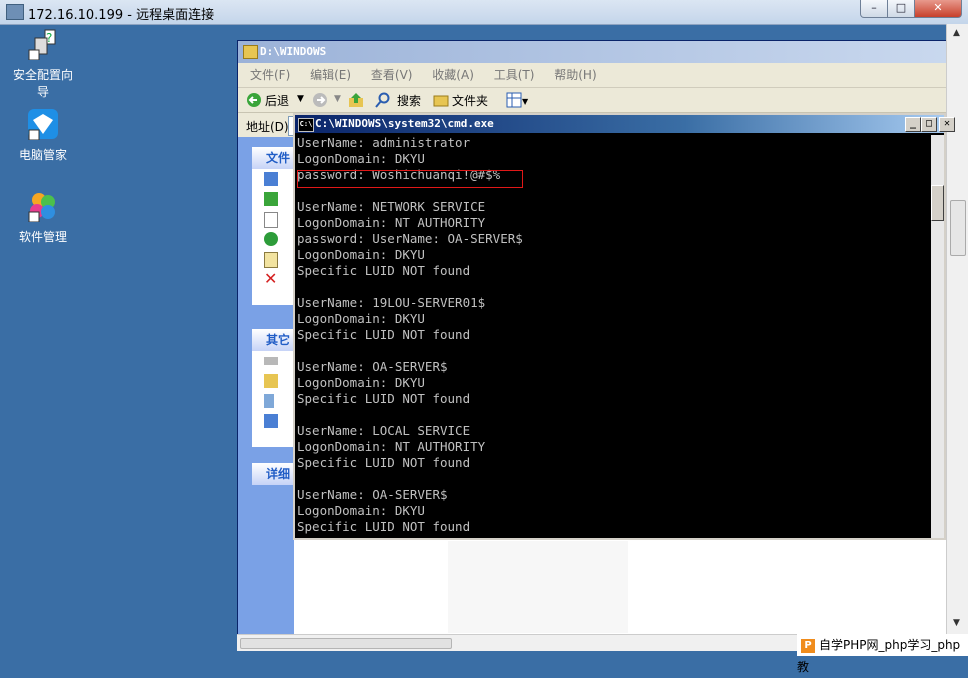 The height and width of the screenshot is (678, 968). I want to click on rdp-window-title: 172.16.10.199 - 远程桌面连接, so click(121, 15).